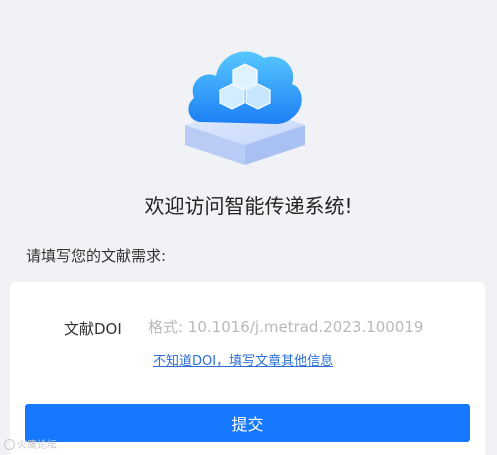 This screenshot has width=497, height=455. What do you see at coordinates (247, 423) in the screenshot?
I see `submit-button: 提交` at bounding box center [247, 423].